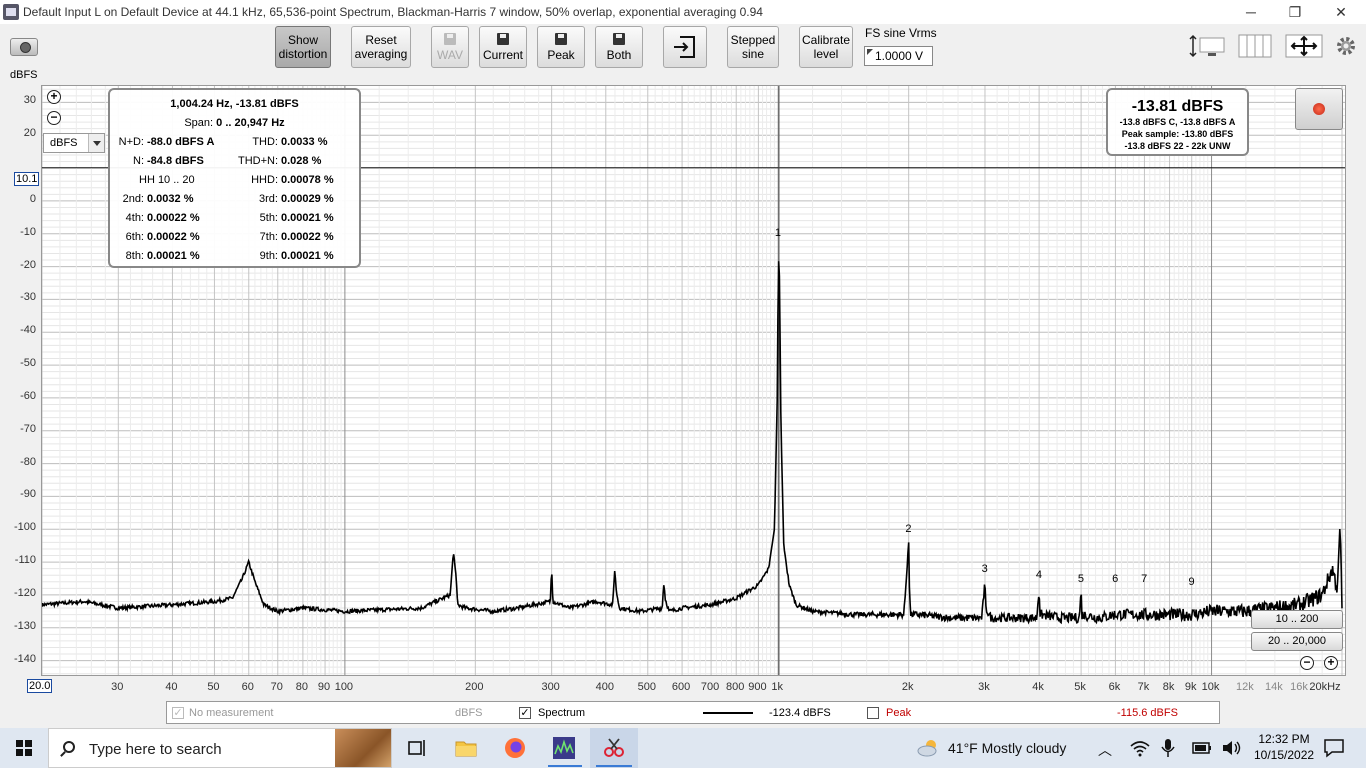 The width and height of the screenshot is (1366, 768). Describe the element at coordinates (1105, 750) in the screenshot. I see `chevron-up-icon: ︿` at that location.